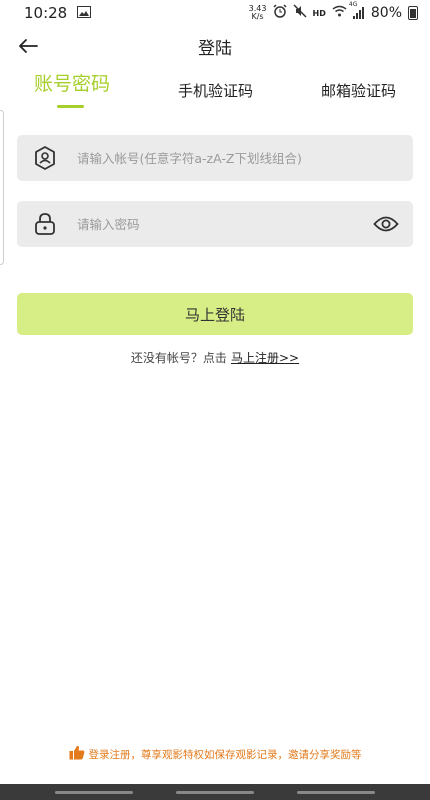 Image resolution: width=430 pixels, height=800 pixels. Describe the element at coordinates (245, 158) in the screenshot. I see `account-input` at that location.